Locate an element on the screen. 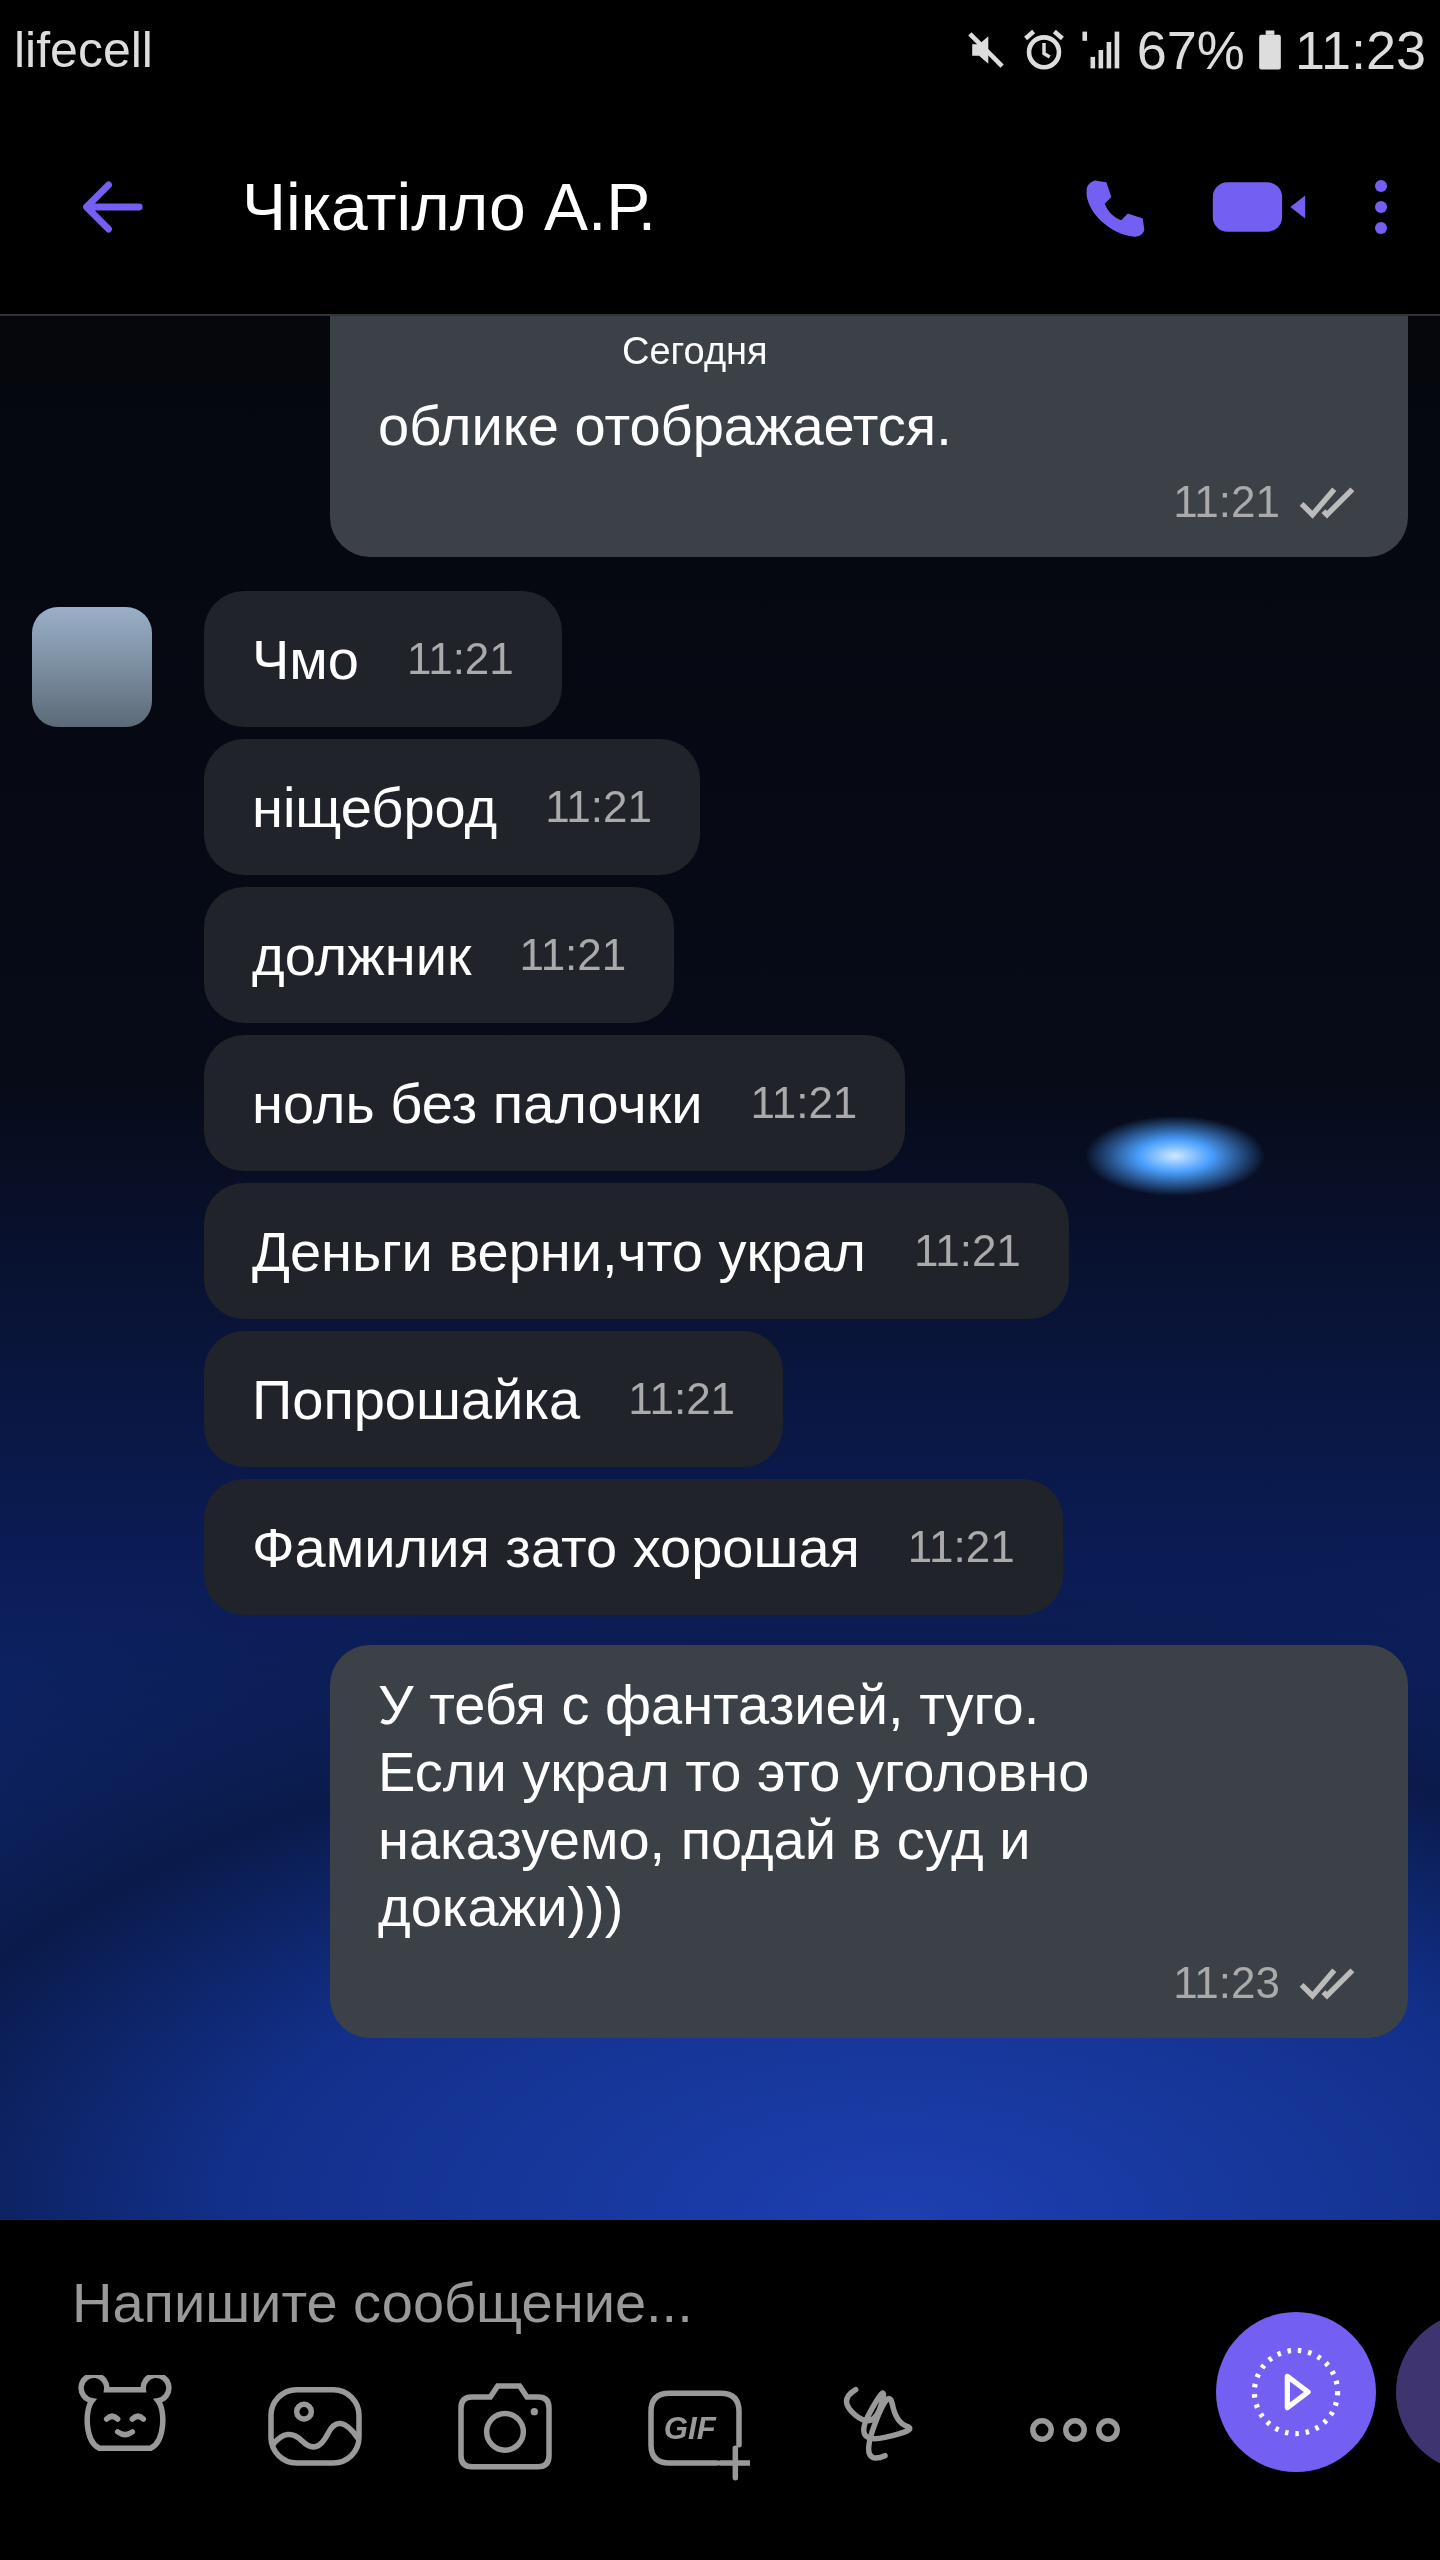 Image resolution: width=1440 pixels, height=2560 pixels. carrier-name: lifecell is located at coordinates (83, 50).